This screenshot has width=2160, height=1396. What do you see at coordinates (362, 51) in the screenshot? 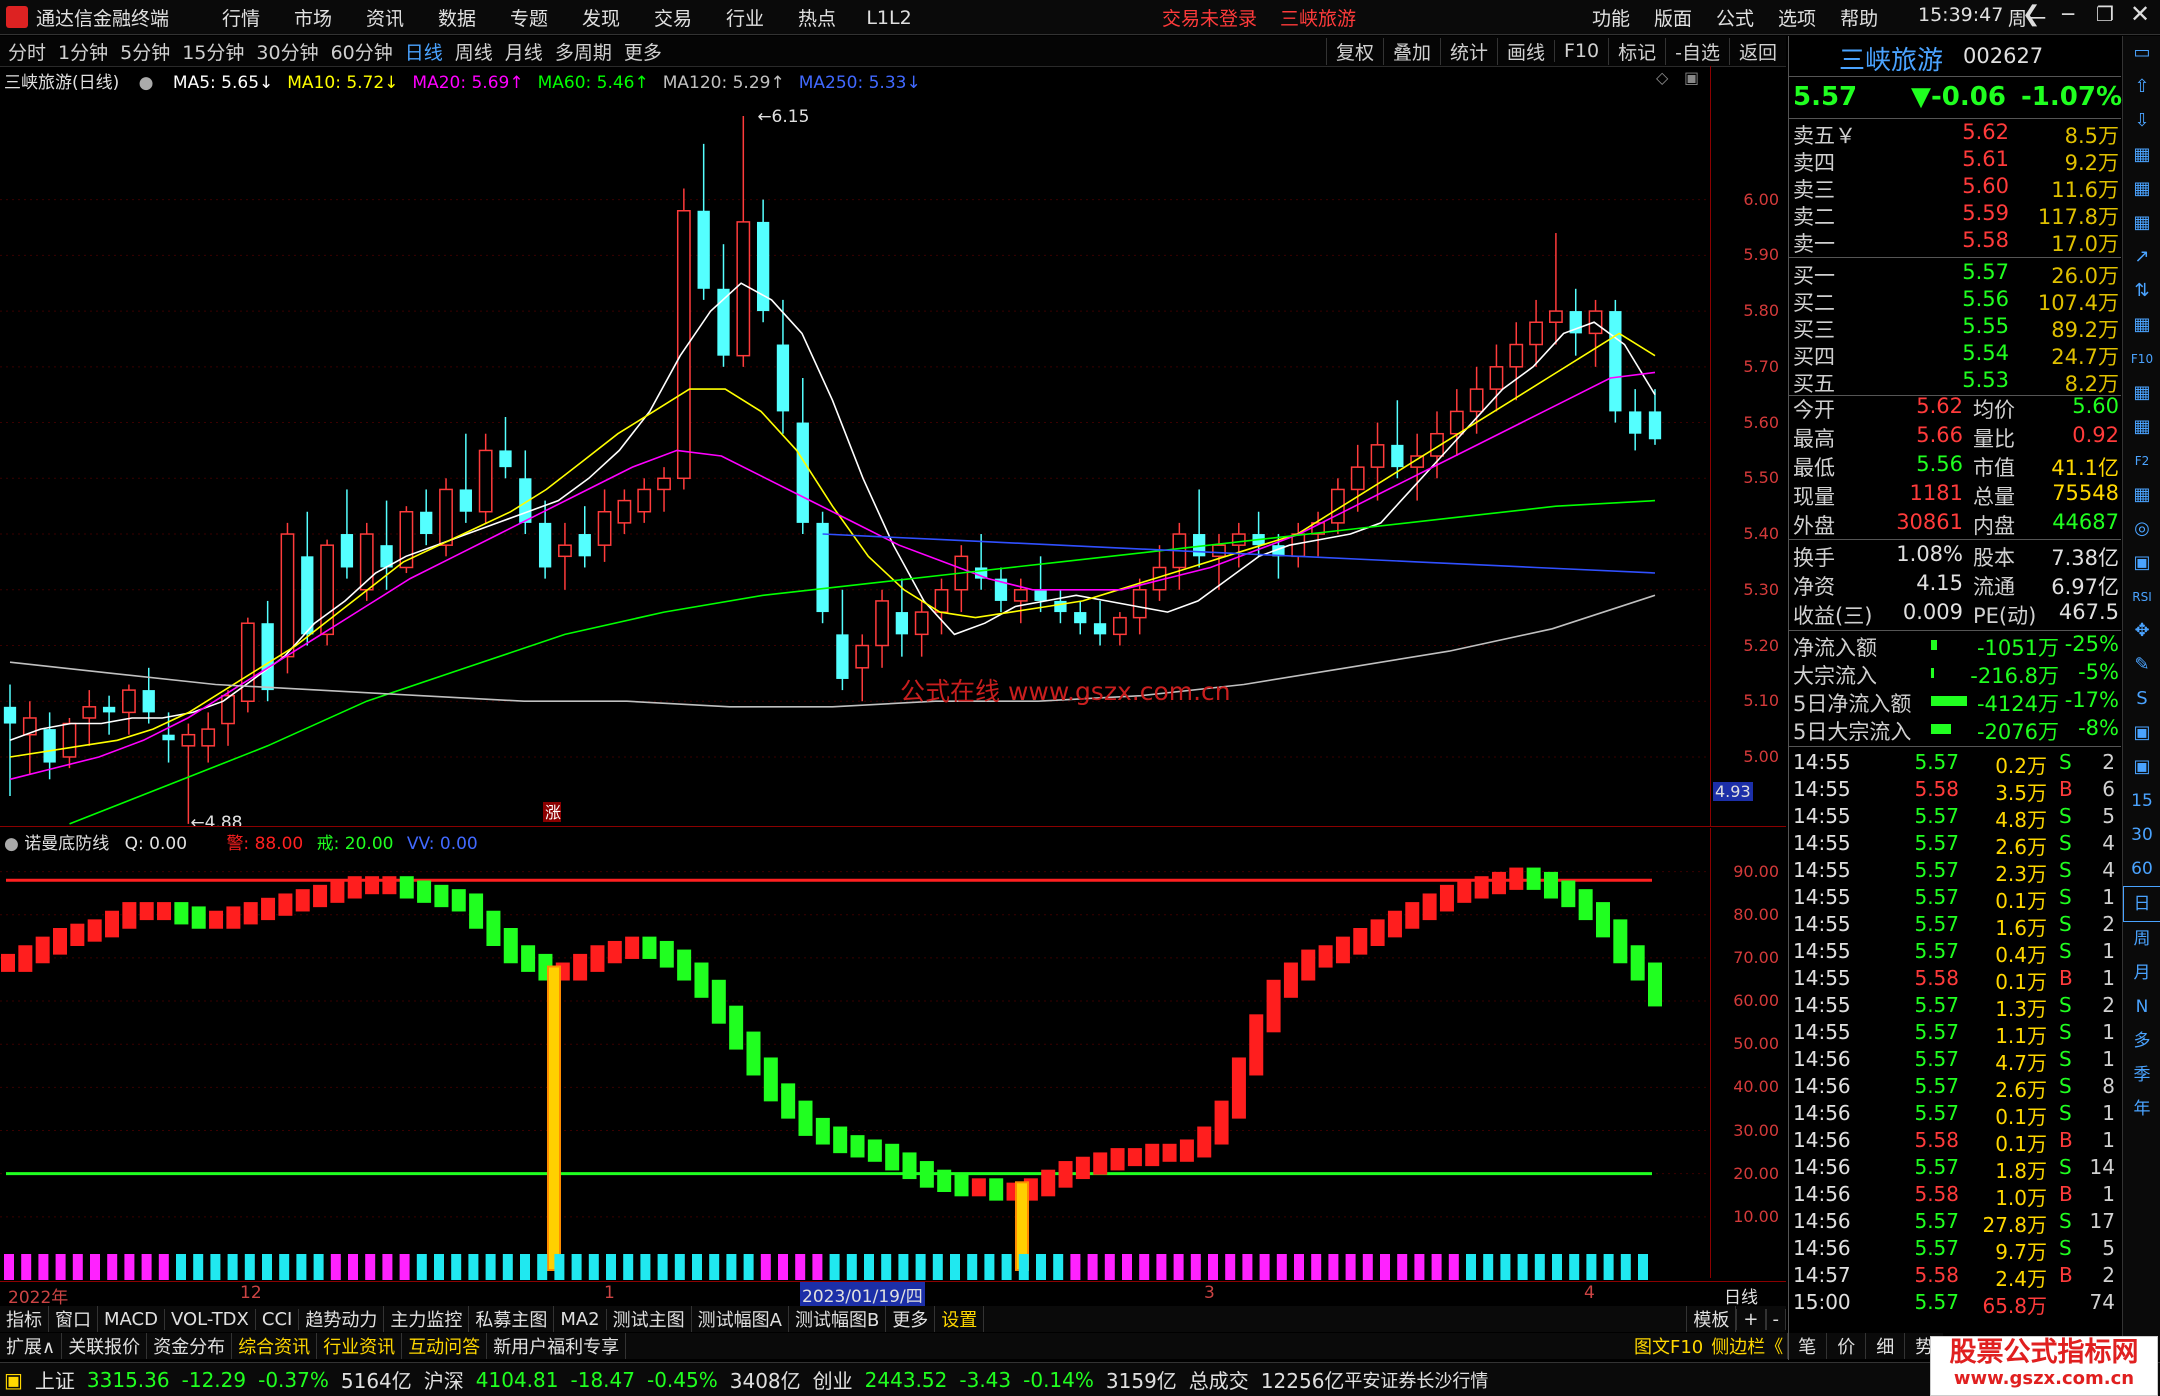
I see `period-tab-5: 60分钟` at bounding box center [362, 51].